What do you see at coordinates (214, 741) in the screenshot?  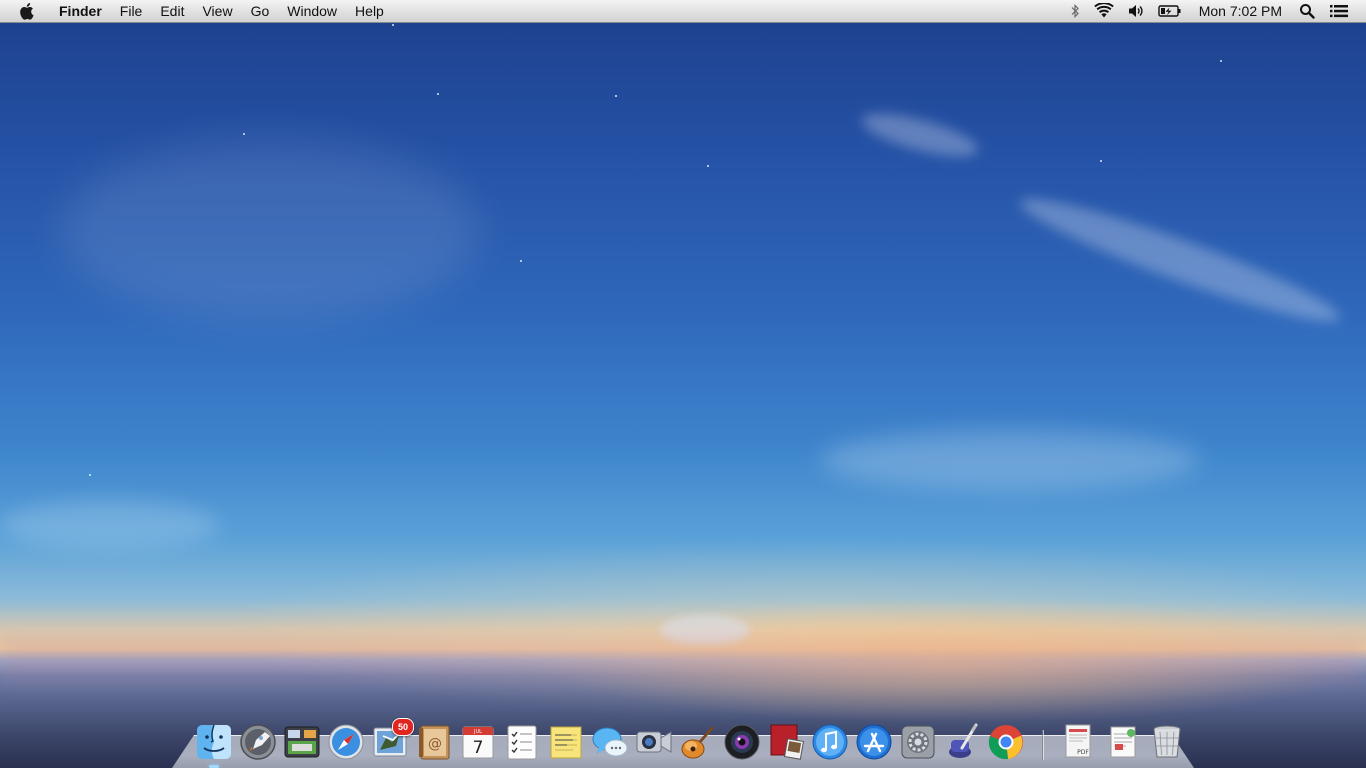 I see `finder-icon` at bounding box center [214, 741].